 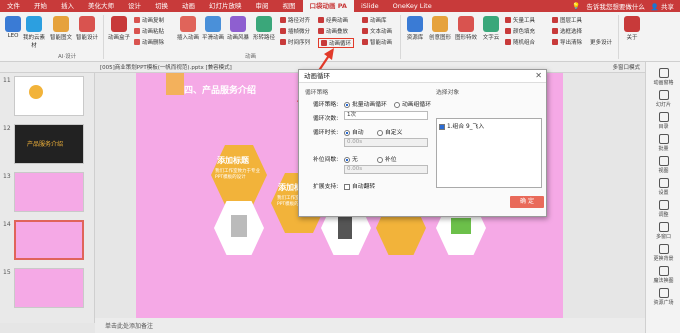 I want to click on insert-anim-button: 插入动画, so click(x=188, y=28).